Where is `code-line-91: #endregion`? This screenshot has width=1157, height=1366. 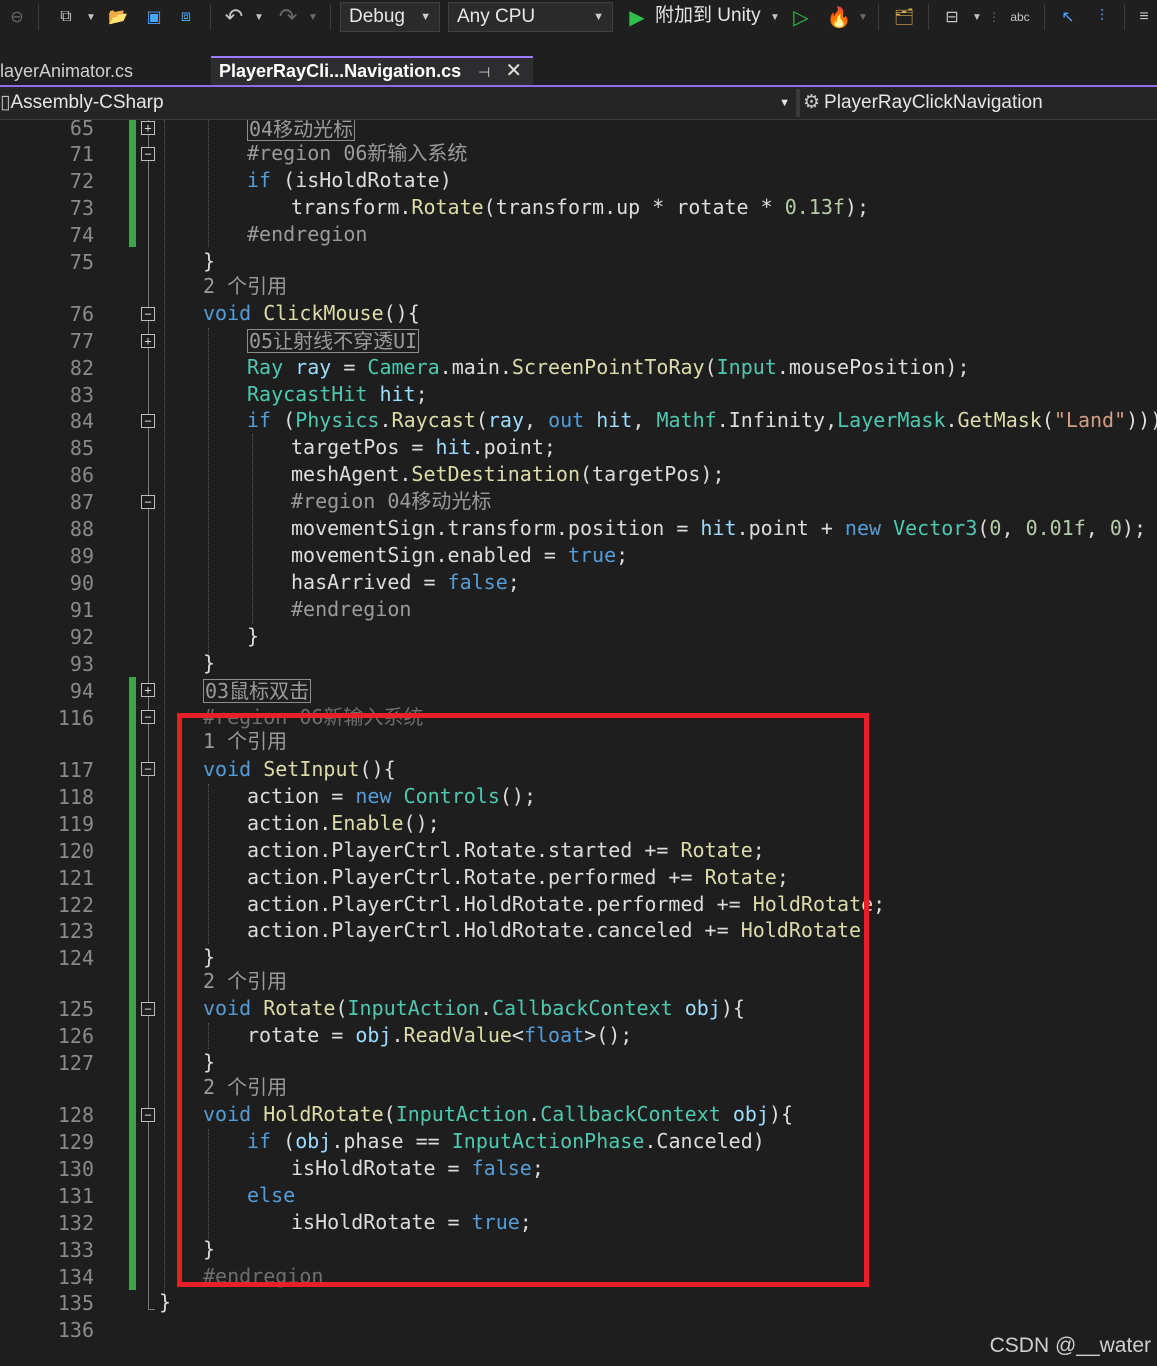
code-line-91: #endregion is located at coordinates (351, 609).